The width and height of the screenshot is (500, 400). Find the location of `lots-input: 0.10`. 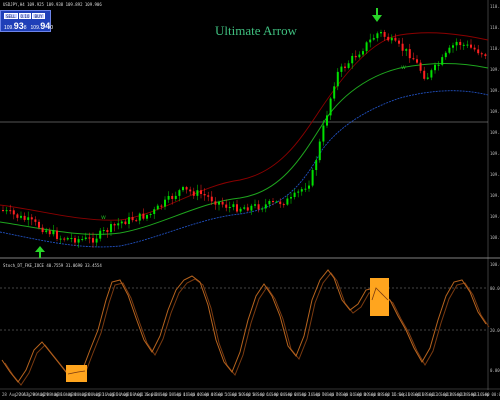

lots-input: 0.10 is located at coordinates (25, 16).